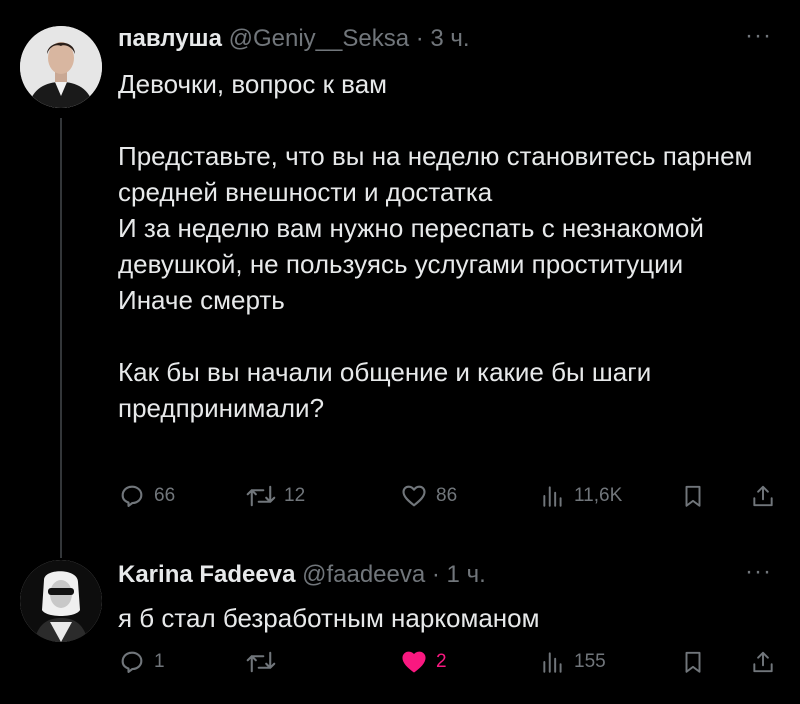 The height and width of the screenshot is (704, 800). I want to click on views-count: 155, so click(590, 661).